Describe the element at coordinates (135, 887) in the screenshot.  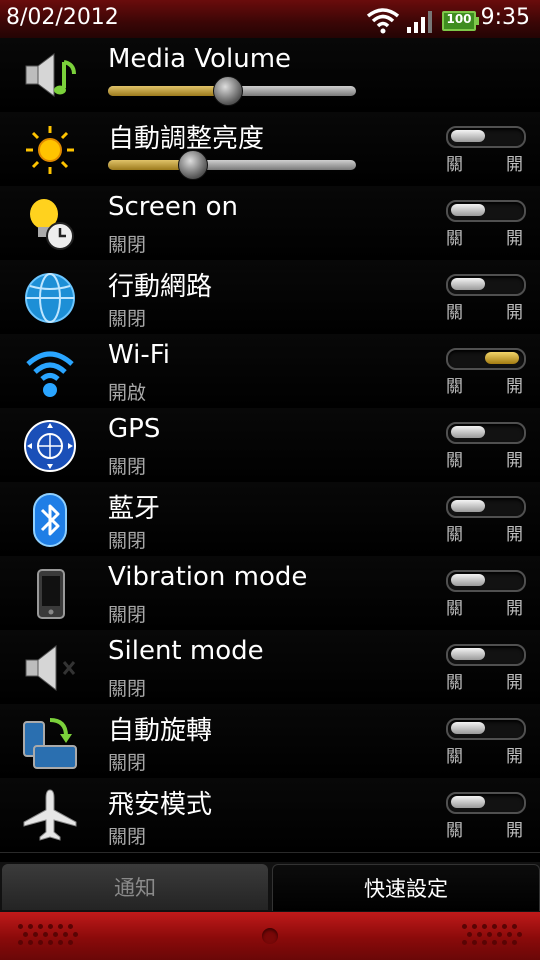
I see `tab-notifications: 通知` at that location.